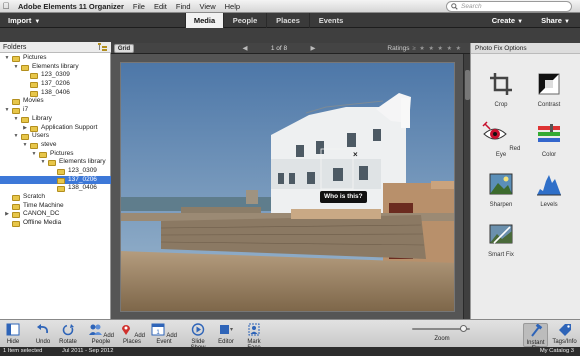 The height and width of the screenshot is (356, 580). What do you see at coordinates (501, 105) in the screenshot?
I see `crop-label: Crop` at bounding box center [501, 105].